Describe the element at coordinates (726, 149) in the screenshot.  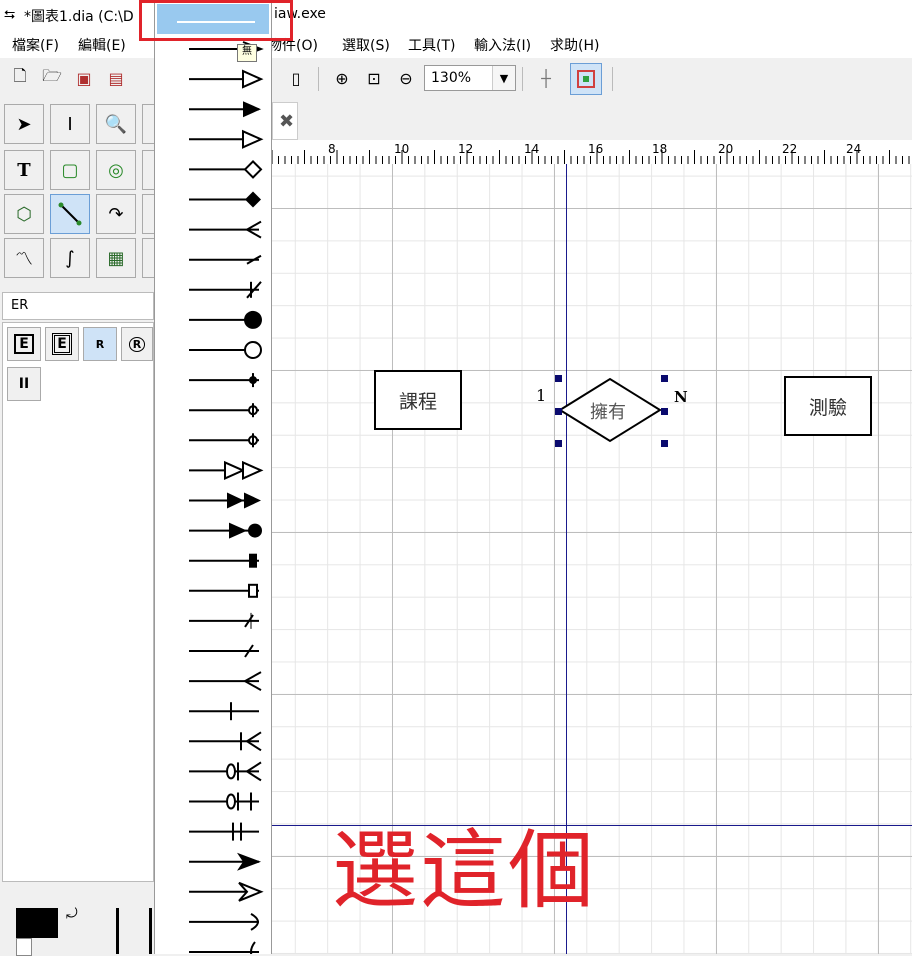
I see `ruler-label: 20` at that location.